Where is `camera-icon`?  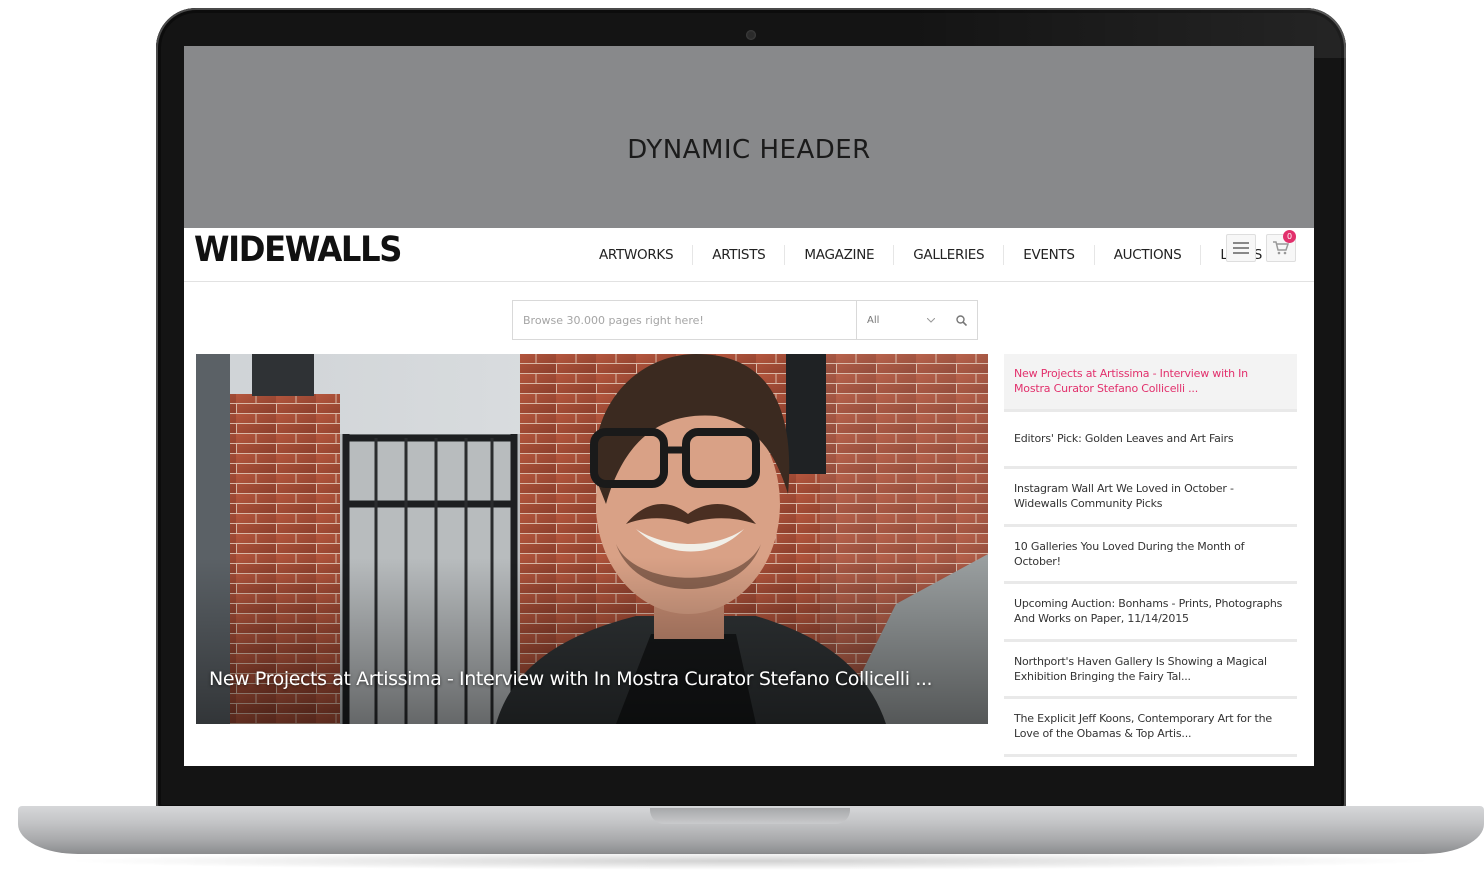 camera-icon is located at coordinates (751, 35).